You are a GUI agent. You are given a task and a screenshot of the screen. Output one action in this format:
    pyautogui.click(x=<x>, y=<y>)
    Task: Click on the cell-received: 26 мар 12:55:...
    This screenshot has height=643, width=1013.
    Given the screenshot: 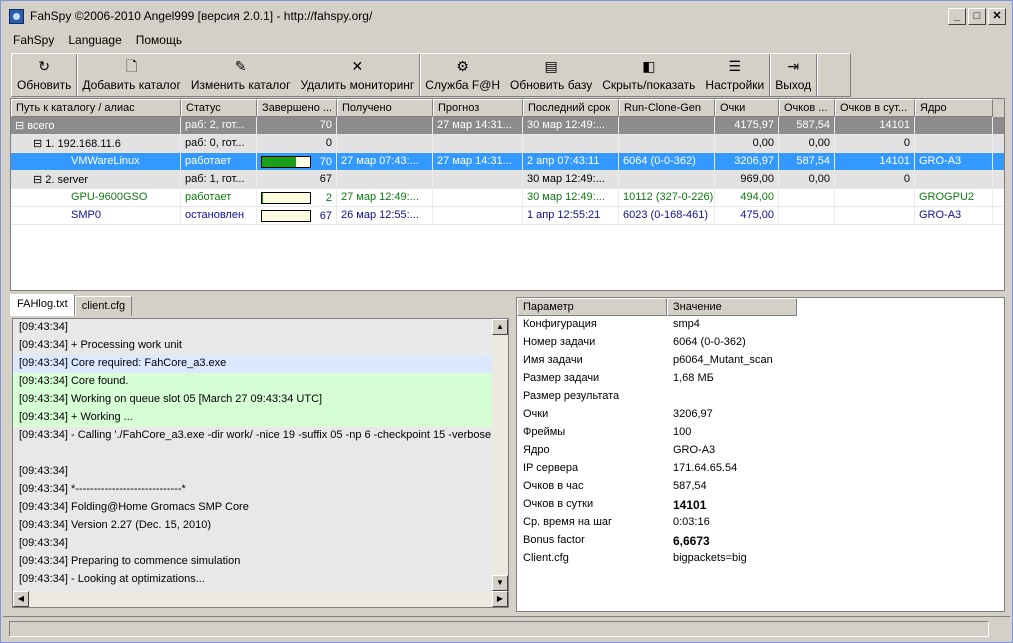 What is the action you would take?
    pyautogui.click(x=385, y=215)
    